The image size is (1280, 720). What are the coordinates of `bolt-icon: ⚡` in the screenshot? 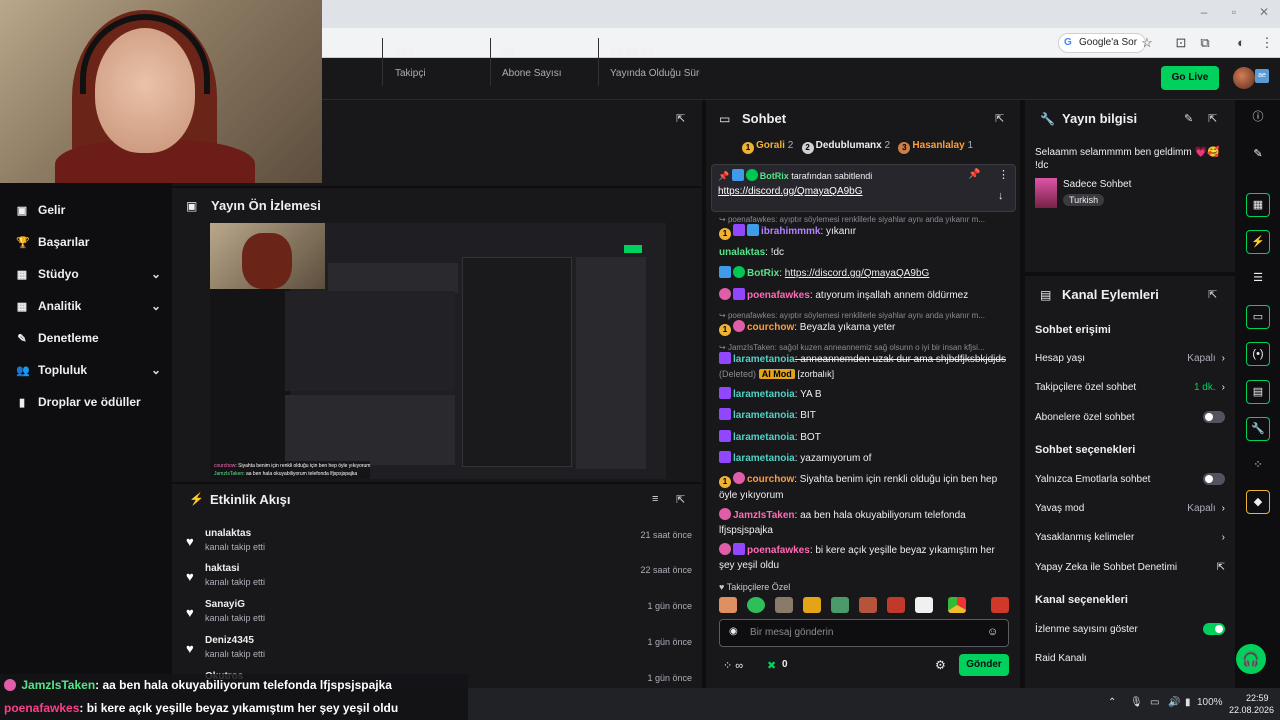 It's located at (1258, 242).